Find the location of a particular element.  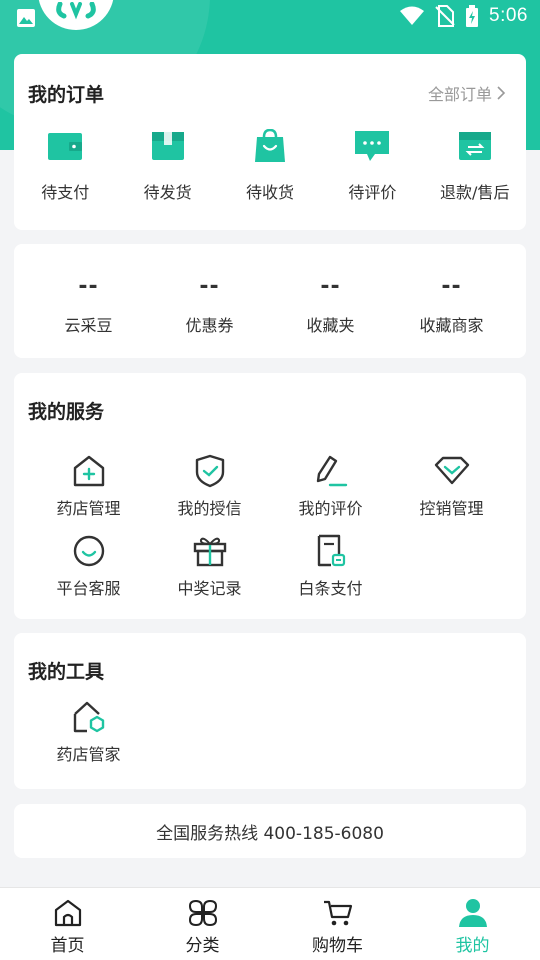

service-label: 控销管理 is located at coordinates (451, 508).